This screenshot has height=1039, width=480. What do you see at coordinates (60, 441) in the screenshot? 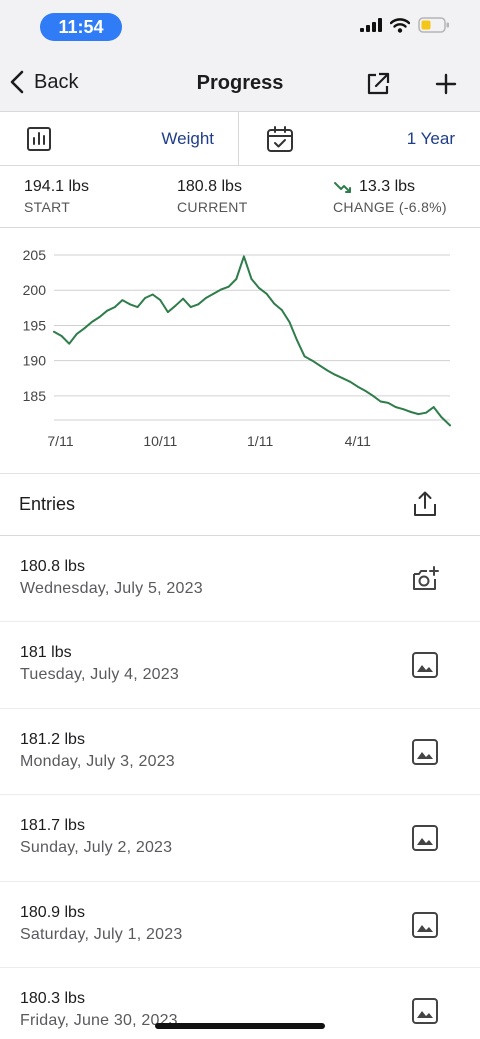
I see `x-tick-label: 7/11` at bounding box center [60, 441].